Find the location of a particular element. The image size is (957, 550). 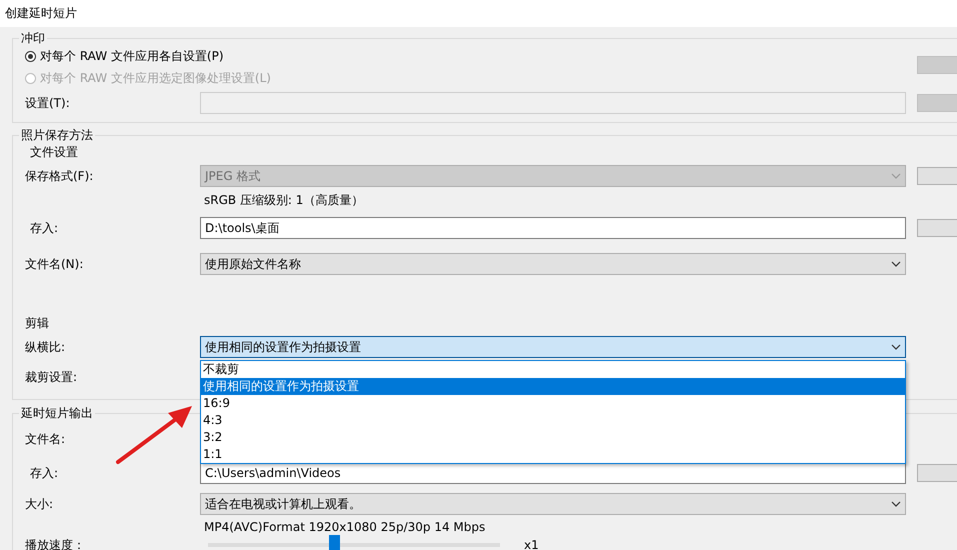

radio-option: 对每个 RAW 文件应用各自设置(P) is located at coordinates (124, 56).